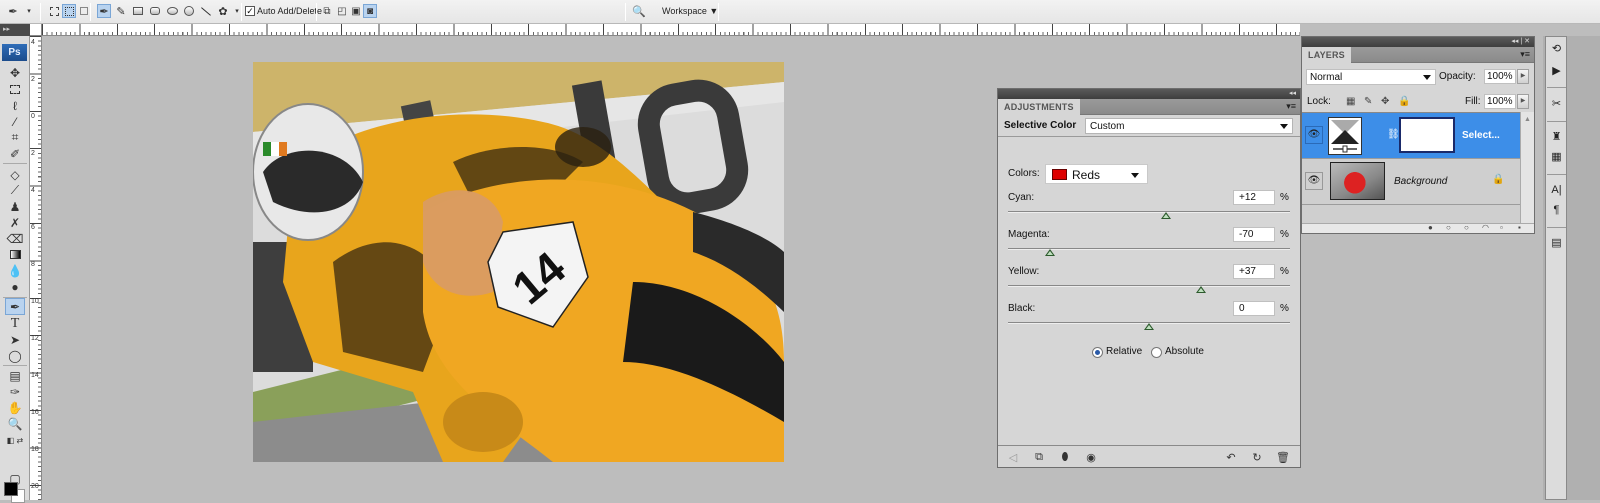  Describe the element at coordinates (15, 375) in the screenshot. I see `notes-tool-icon: ▤` at that location.